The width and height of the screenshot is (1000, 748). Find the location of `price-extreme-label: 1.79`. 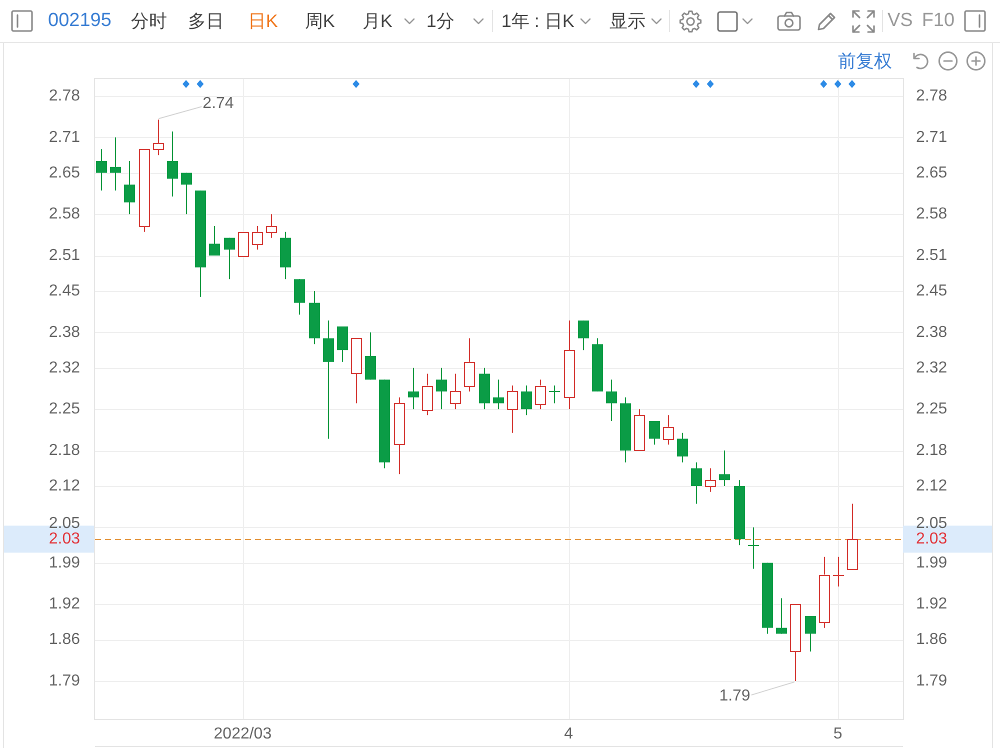

price-extreme-label: 1.79 is located at coordinates (734, 696).